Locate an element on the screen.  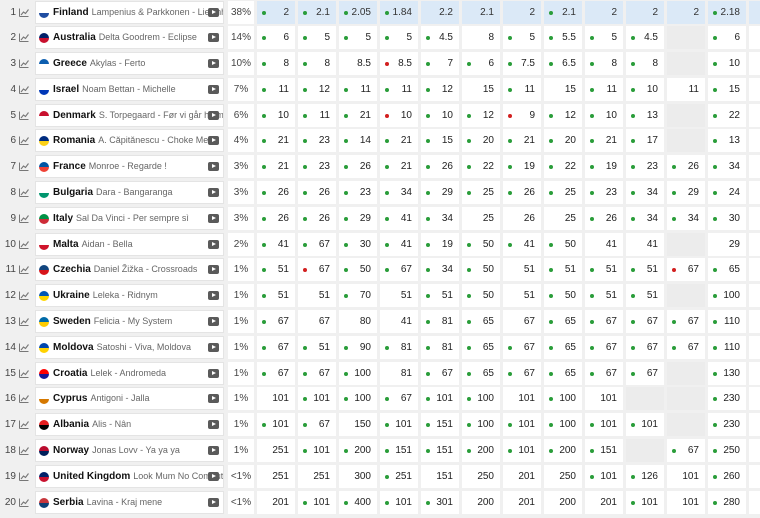
odds-cell: 17 is located at coordinates (645, 140).